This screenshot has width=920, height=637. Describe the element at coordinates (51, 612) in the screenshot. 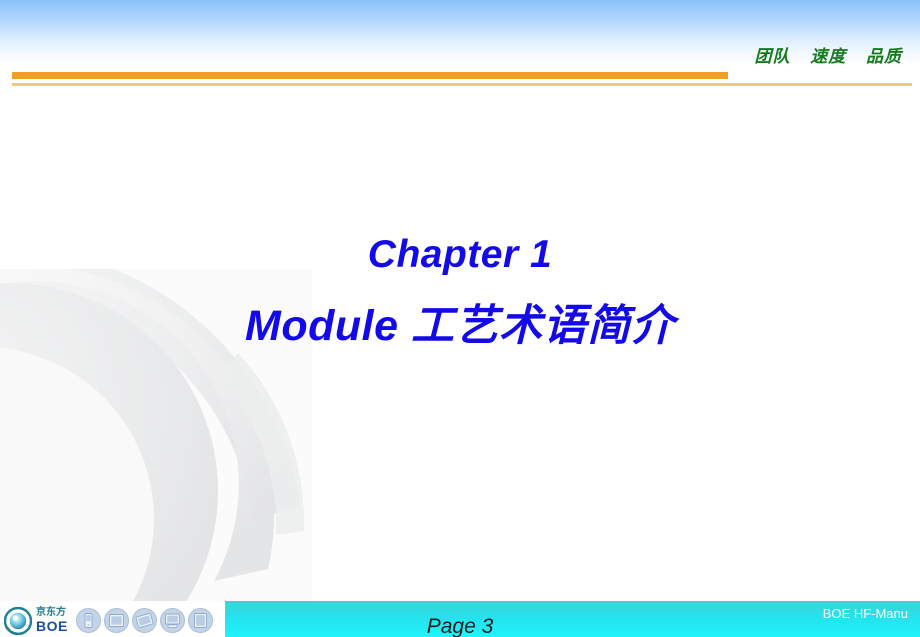

I see `boe-wordmark-cn: 京东方` at that location.